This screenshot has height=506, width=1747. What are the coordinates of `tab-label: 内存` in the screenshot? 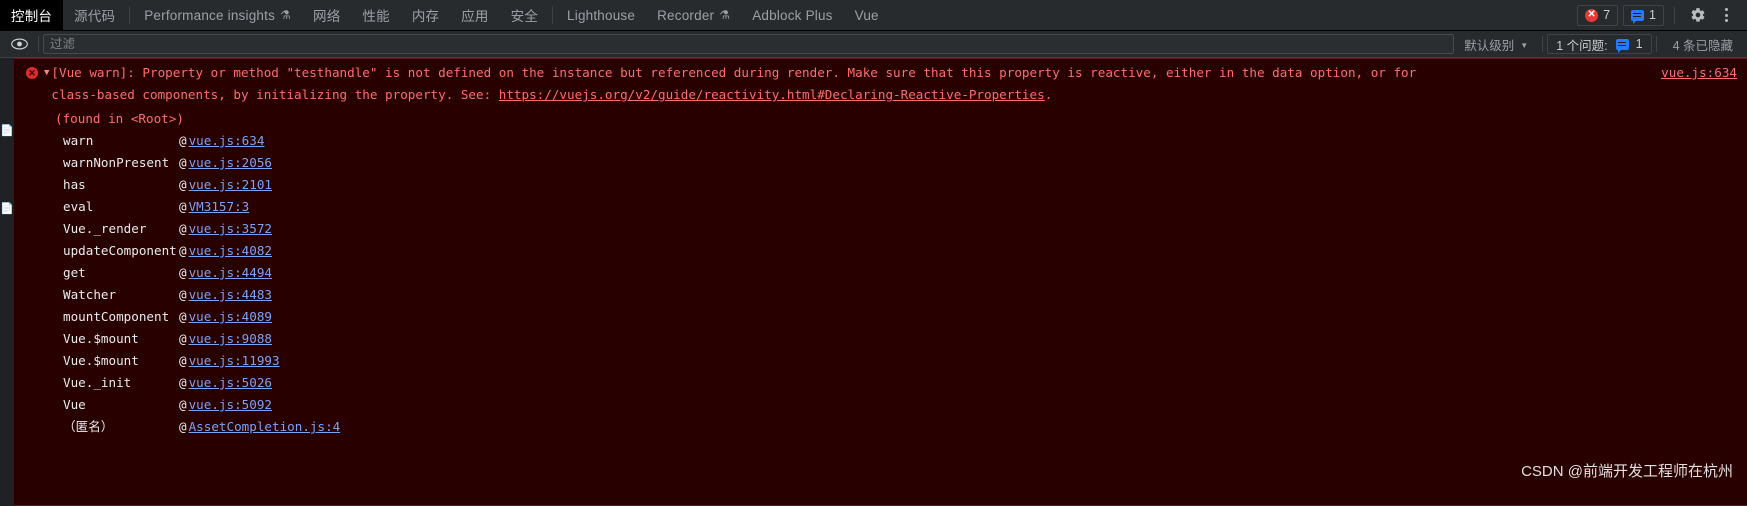 It's located at (425, 16).